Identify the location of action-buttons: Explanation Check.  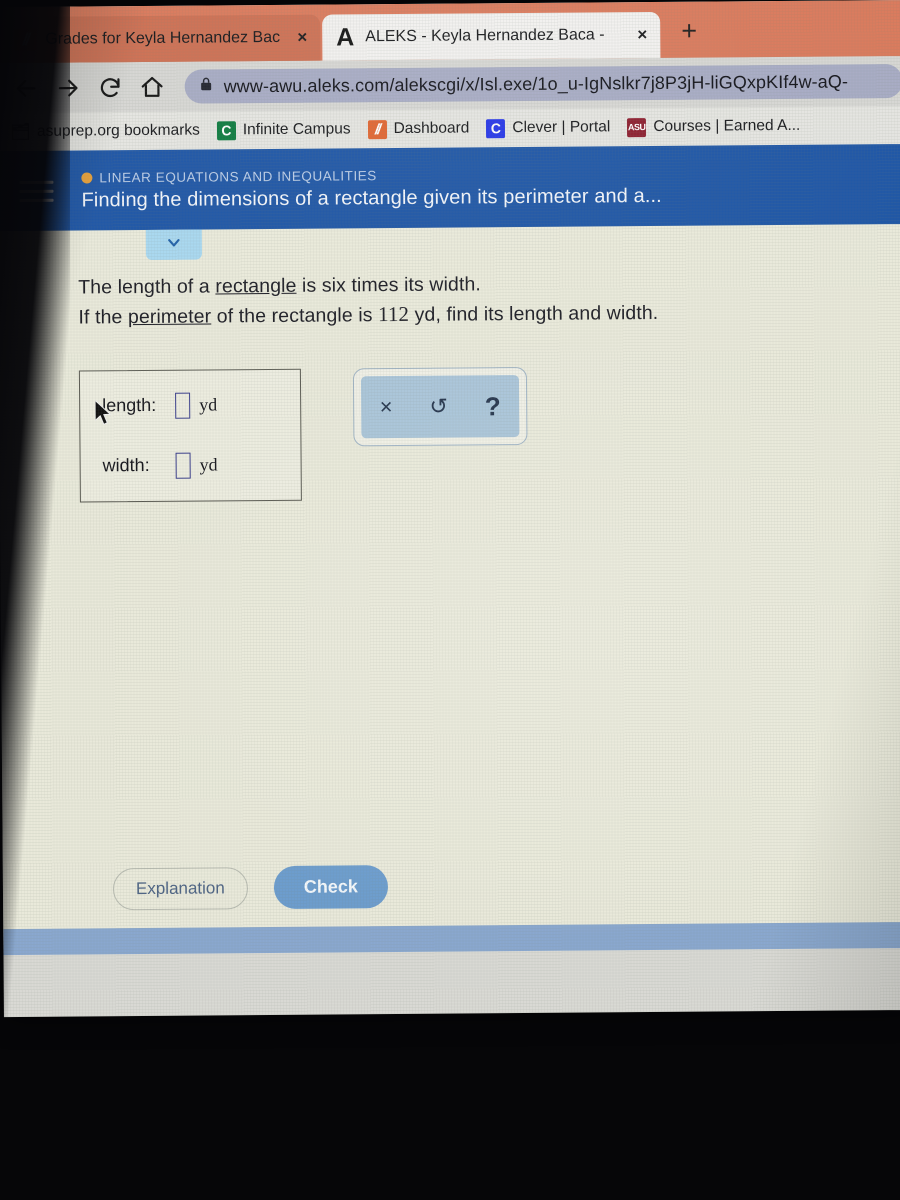
(250, 887).